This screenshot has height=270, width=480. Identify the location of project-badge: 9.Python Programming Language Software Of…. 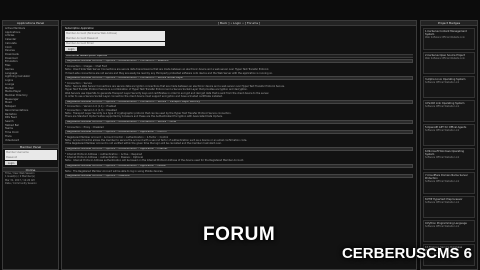
(449, 230).